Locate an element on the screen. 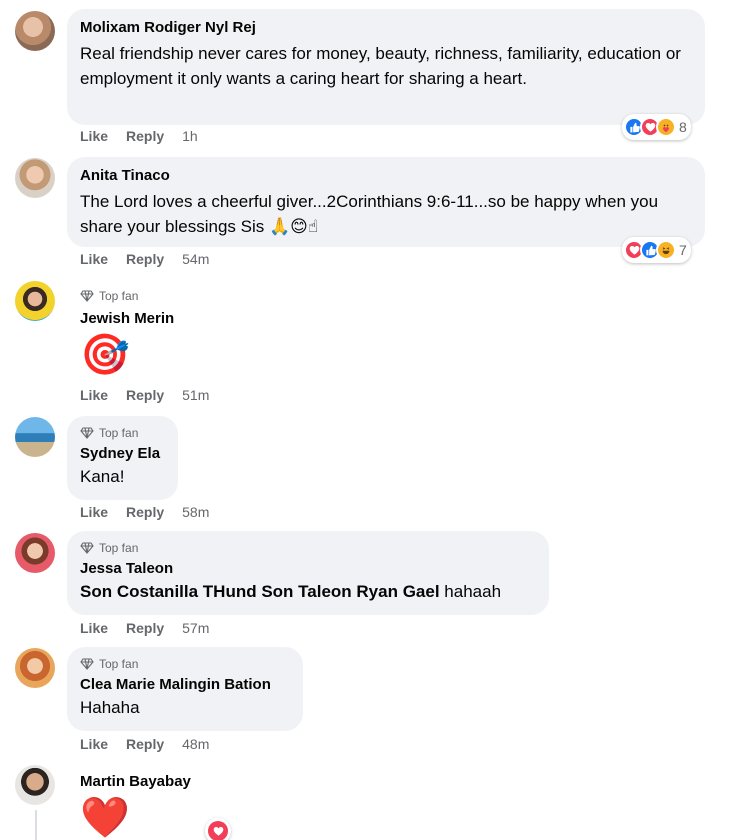  comment-emoji: 🎯 is located at coordinates (105, 355).